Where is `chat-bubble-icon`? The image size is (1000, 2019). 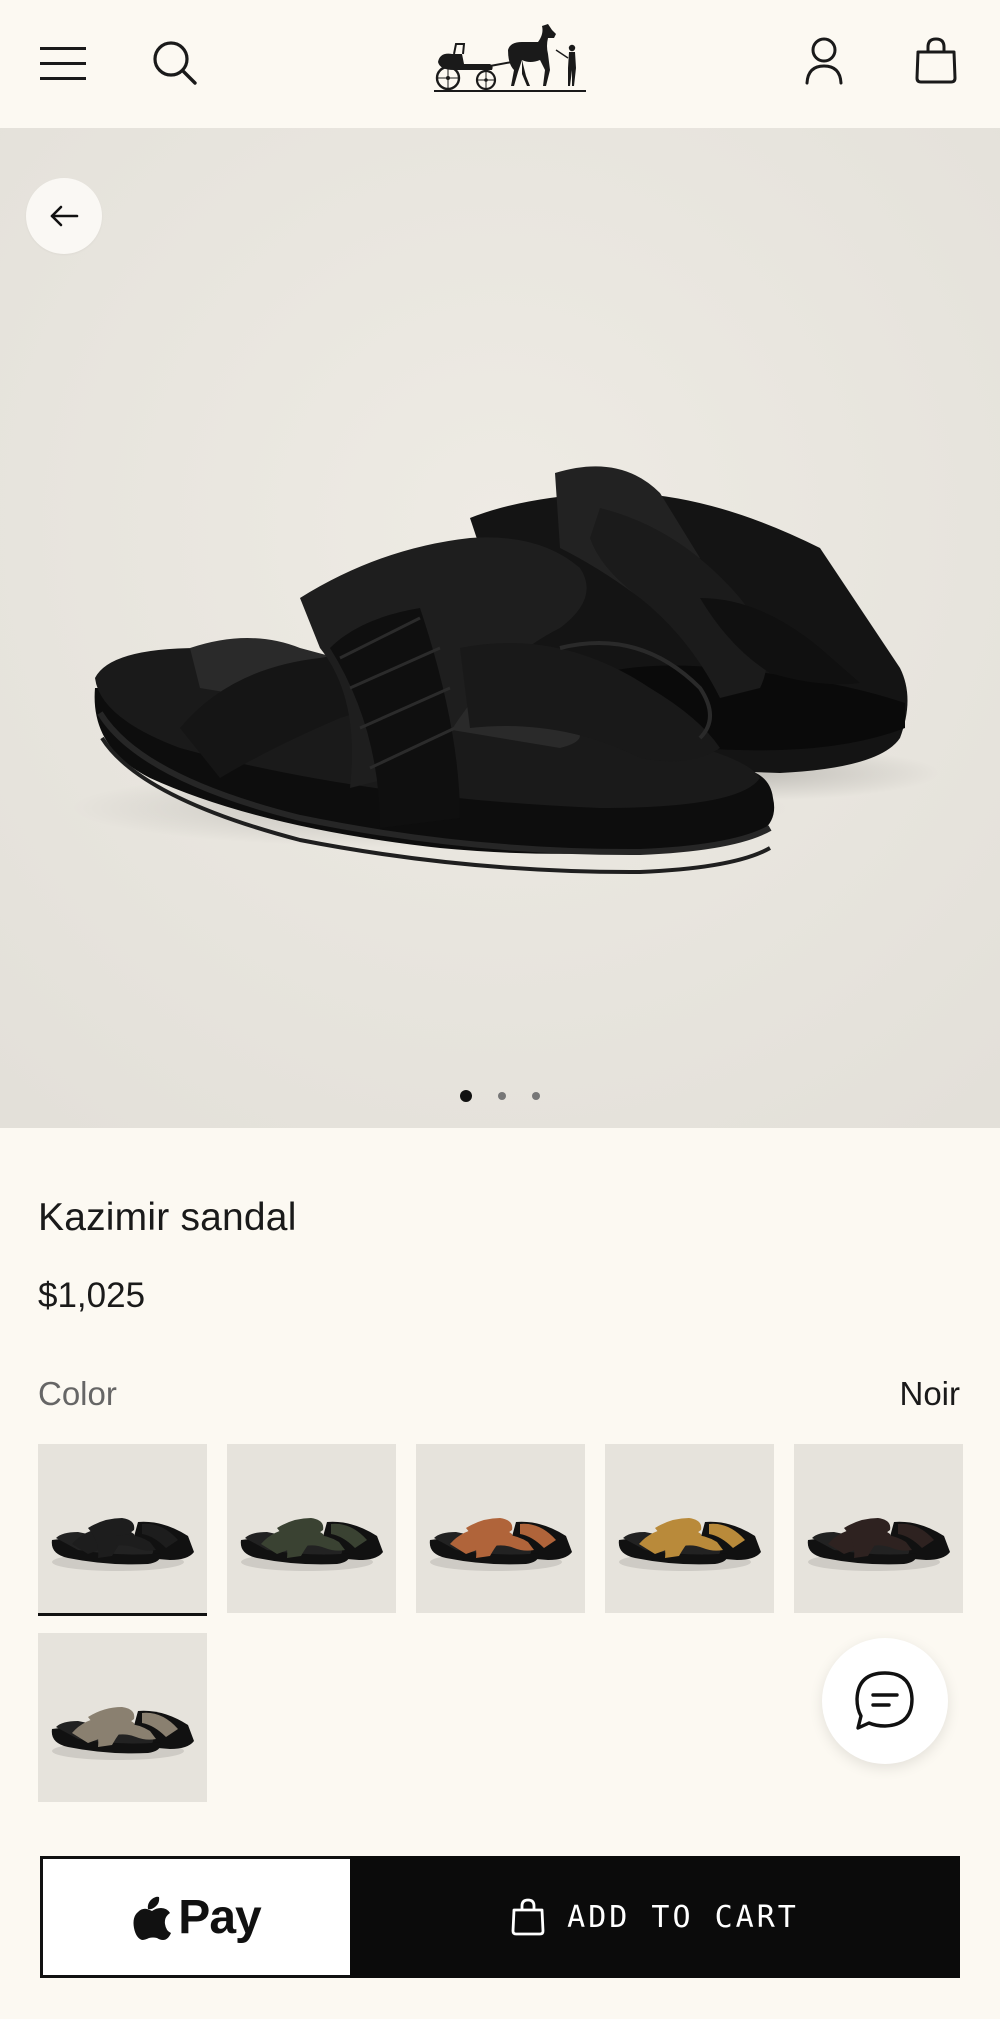 chat-bubble-icon is located at coordinates (884, 1700).